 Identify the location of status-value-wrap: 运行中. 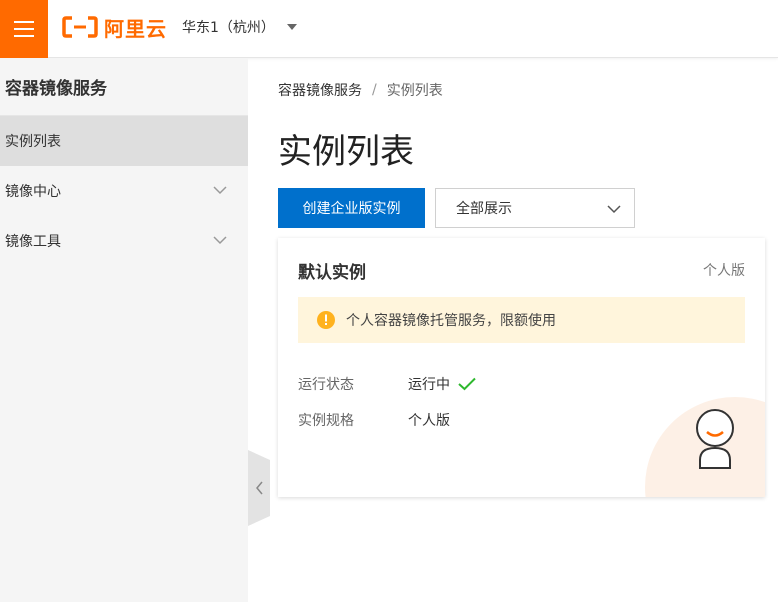
(442, 384).